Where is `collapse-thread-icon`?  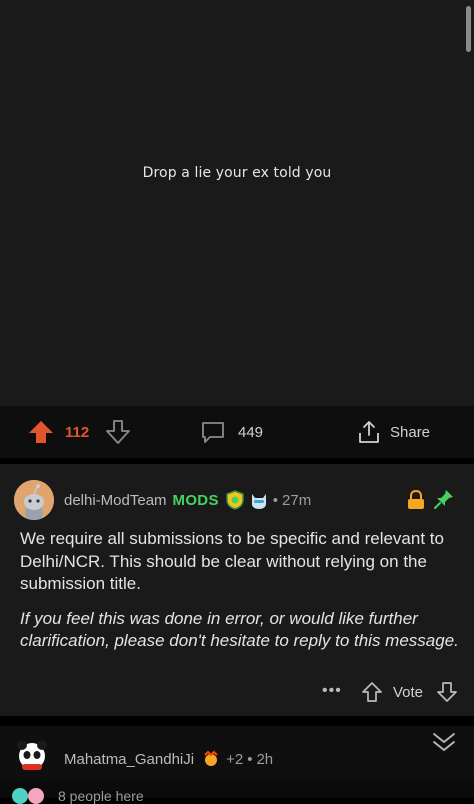 collapse-thread-icon is located at coordinates (444, 744).